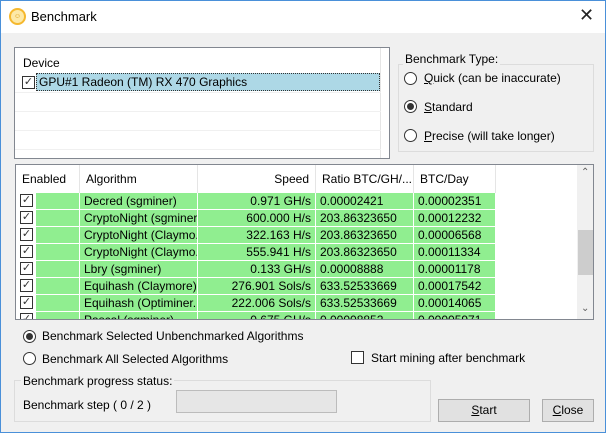 The image size is (606, 433). I want to click on speed-cell: 322.163 H/s, so click(257, 235).